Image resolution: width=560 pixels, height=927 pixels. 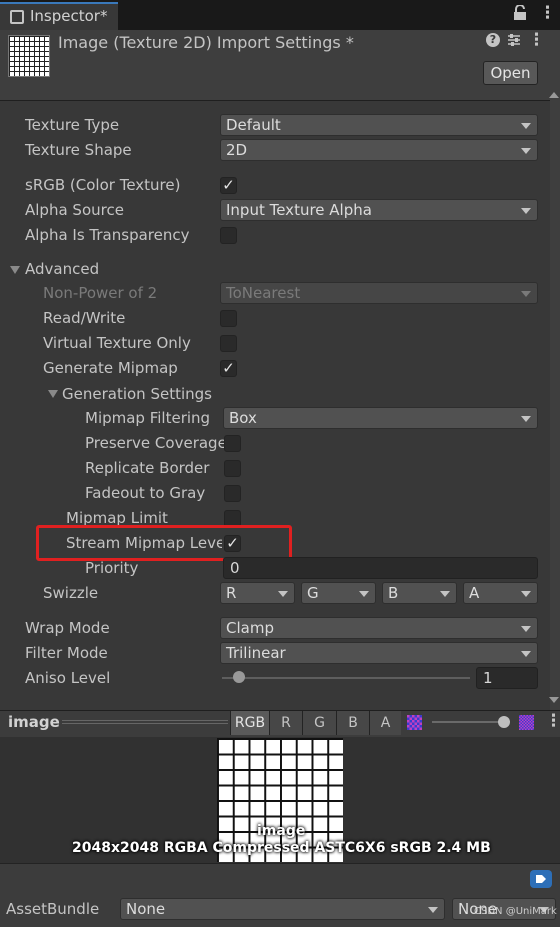 I want to click on channel-r-button: R, so click(x=285, y=723).